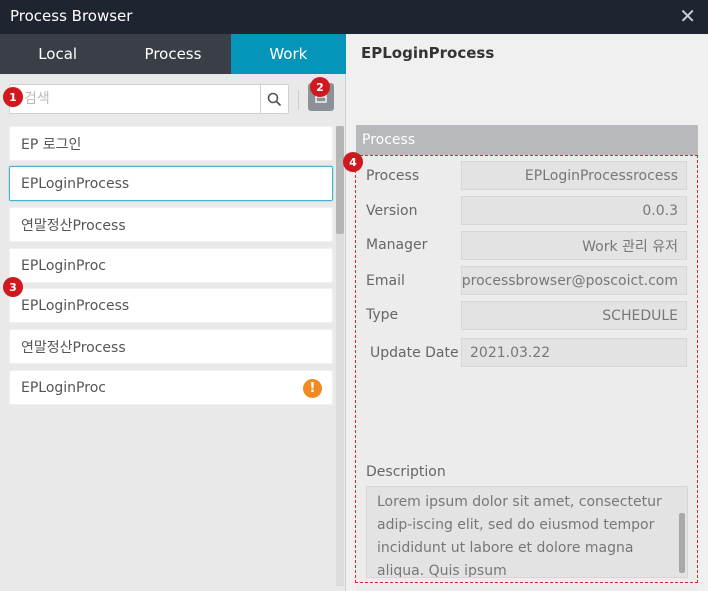  What do you see at coordinates (527, 140) in the screenshot?
I see `section-header: Process` at bounding box center [527, 140].